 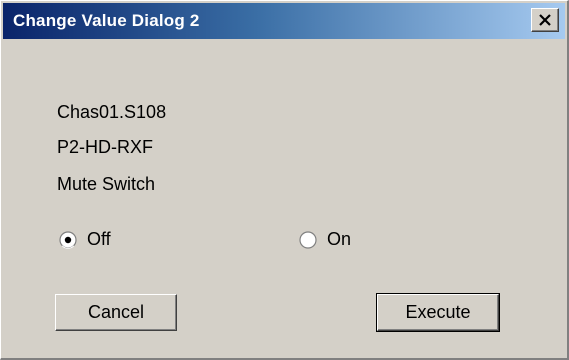 I want to click on radio-off: Off, so click(x=85, y=239).